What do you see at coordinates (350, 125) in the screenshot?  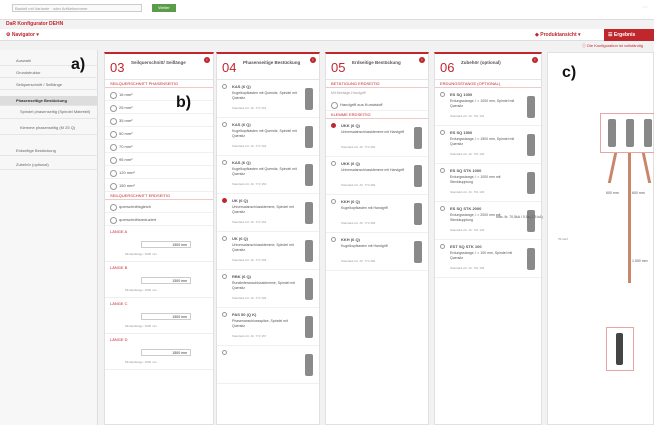 I see `product-name: UKK (6 Q)` at bounding box center [350, 125].